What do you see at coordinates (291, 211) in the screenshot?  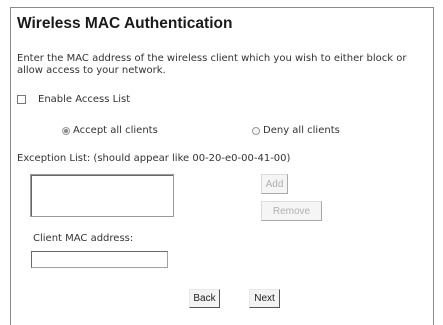 I see `remove-button: Remove` at bounding box center [291, 211].